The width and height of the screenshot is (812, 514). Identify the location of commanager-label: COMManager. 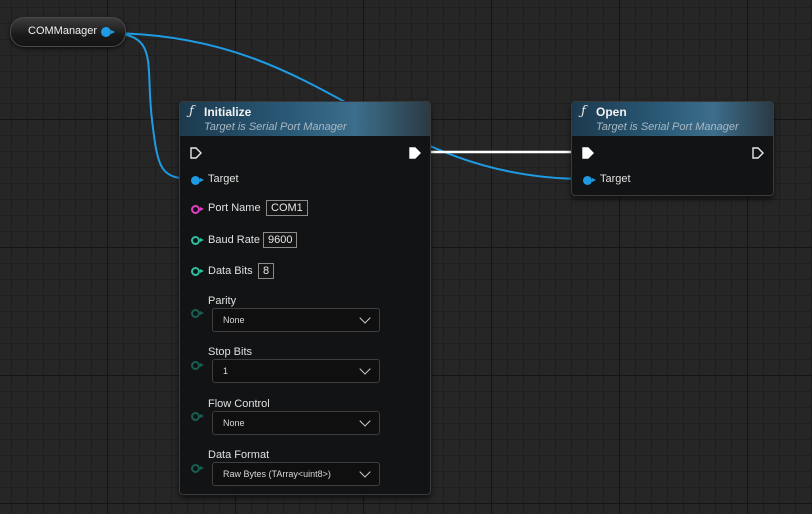
(63, 31).